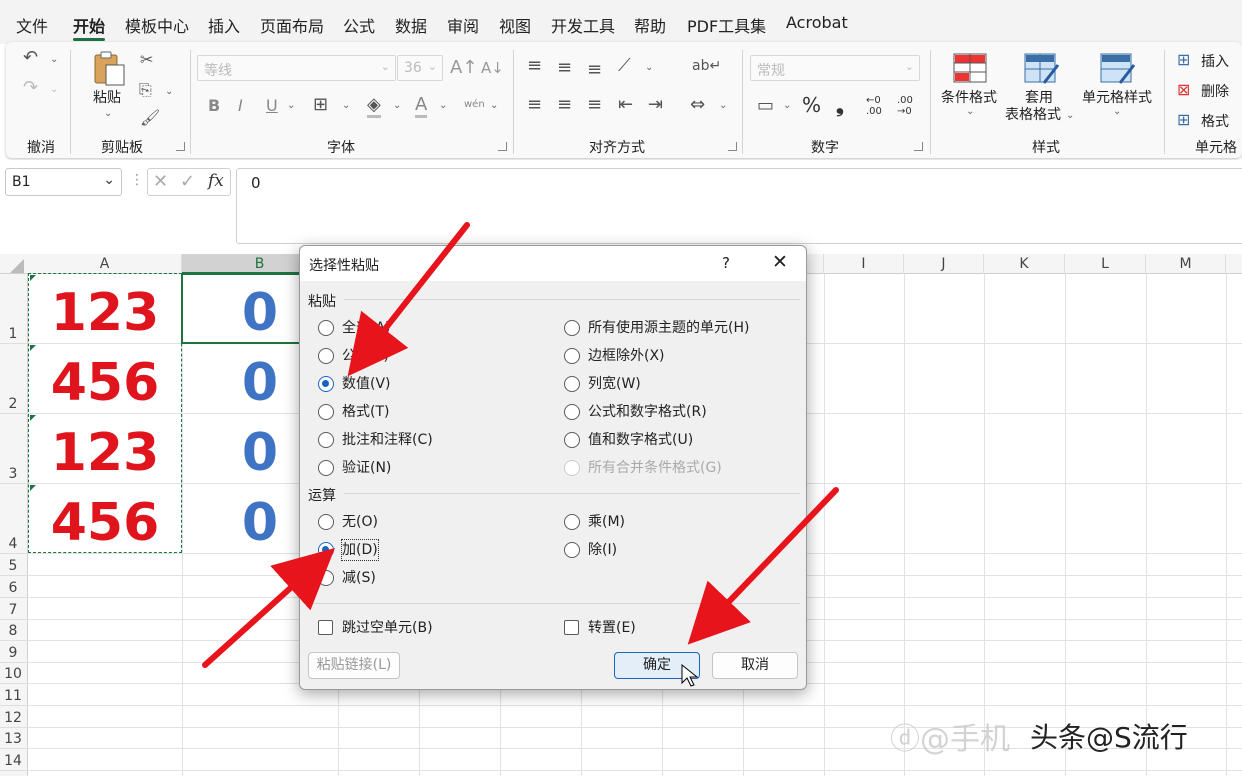 The image size is (1242, 776). I want to click on cancel-button: 取消, so click(755, 665).